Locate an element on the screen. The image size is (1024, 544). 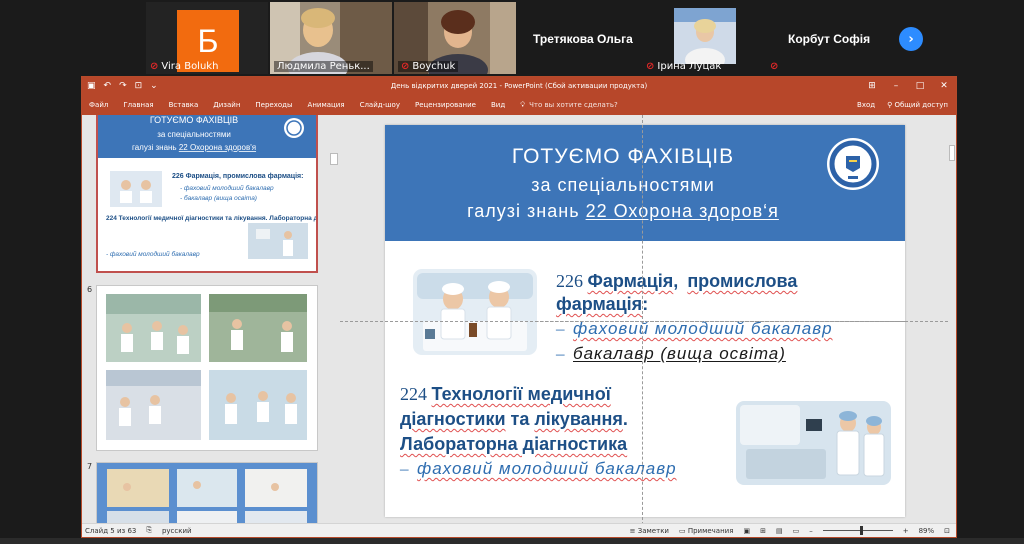
zoom-level: 89% is located at coordinates (927, 531).